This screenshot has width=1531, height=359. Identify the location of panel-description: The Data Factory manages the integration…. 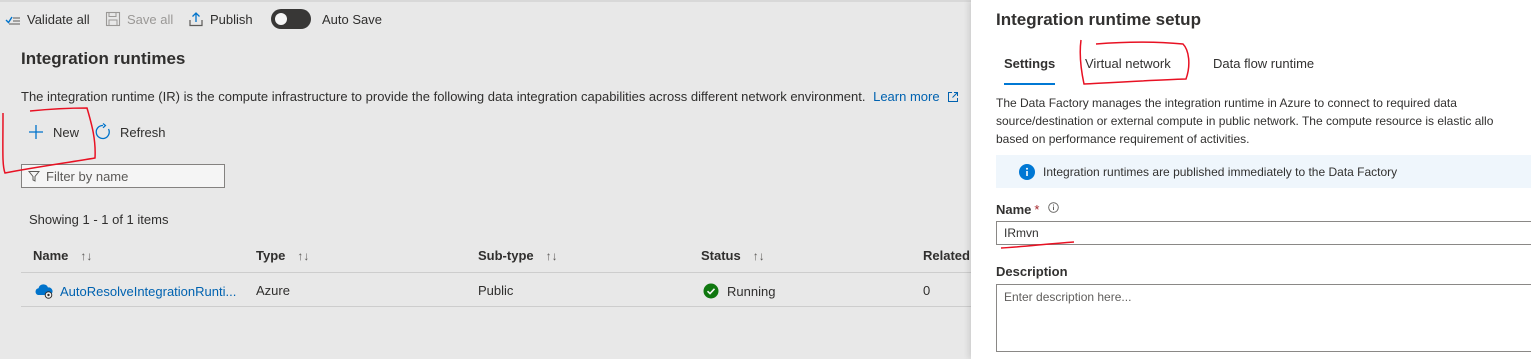
(1263, 121).